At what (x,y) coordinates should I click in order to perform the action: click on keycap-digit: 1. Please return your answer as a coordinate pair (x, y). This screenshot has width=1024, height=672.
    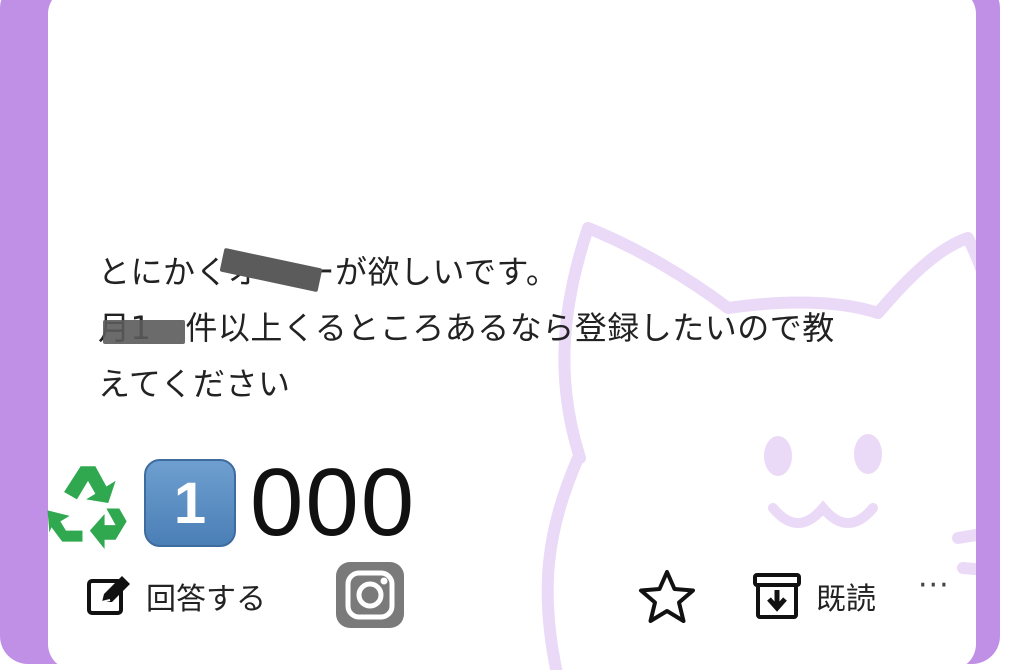
    Looking at the image, I should click on (190, 503).